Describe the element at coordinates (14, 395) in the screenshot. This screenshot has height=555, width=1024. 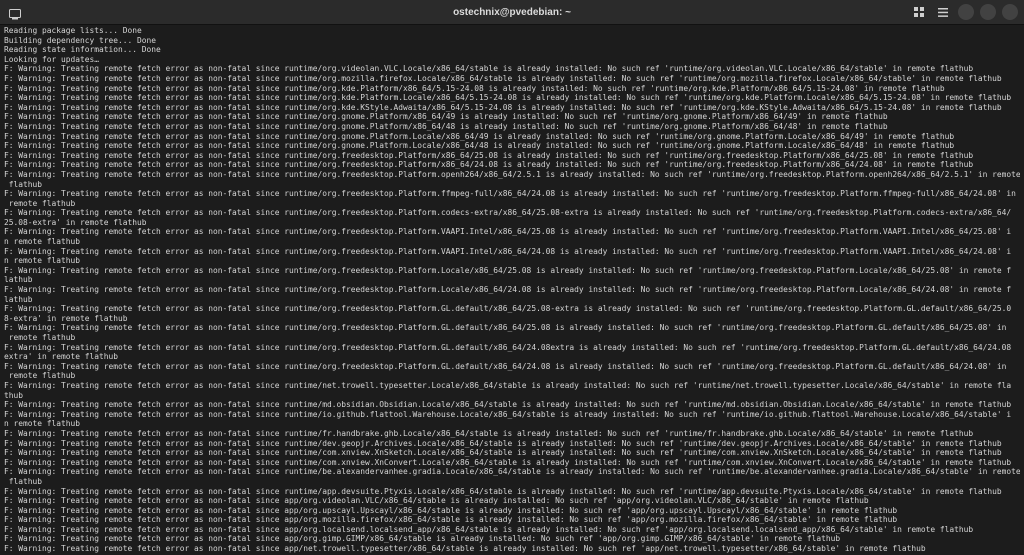
I see `terminal-line: thub` at that location.